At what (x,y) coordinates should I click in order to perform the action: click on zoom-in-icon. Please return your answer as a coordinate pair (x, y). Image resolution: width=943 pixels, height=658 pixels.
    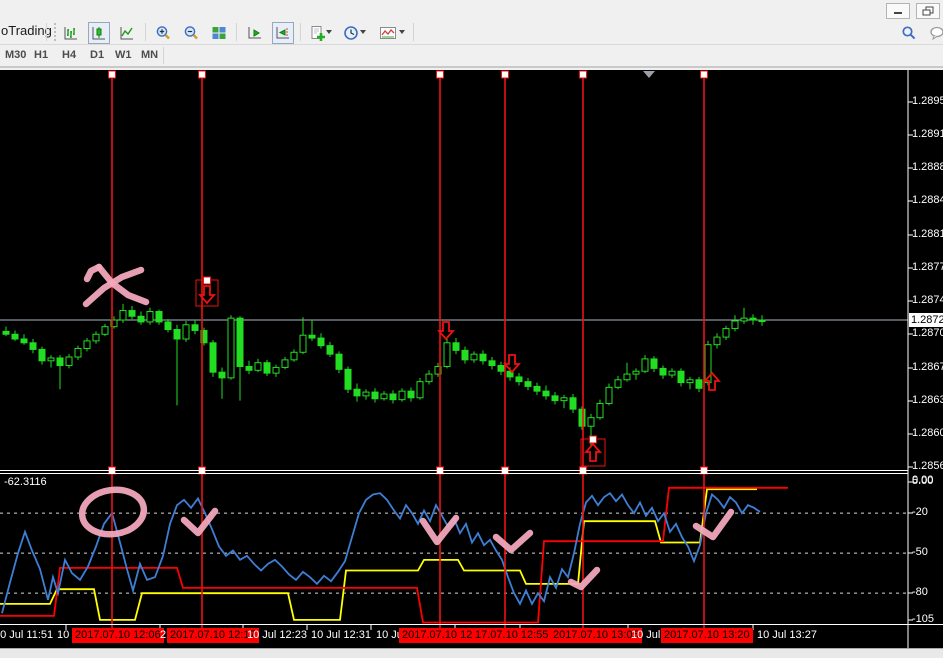
    Looking at the image, I should click on (163, 33).